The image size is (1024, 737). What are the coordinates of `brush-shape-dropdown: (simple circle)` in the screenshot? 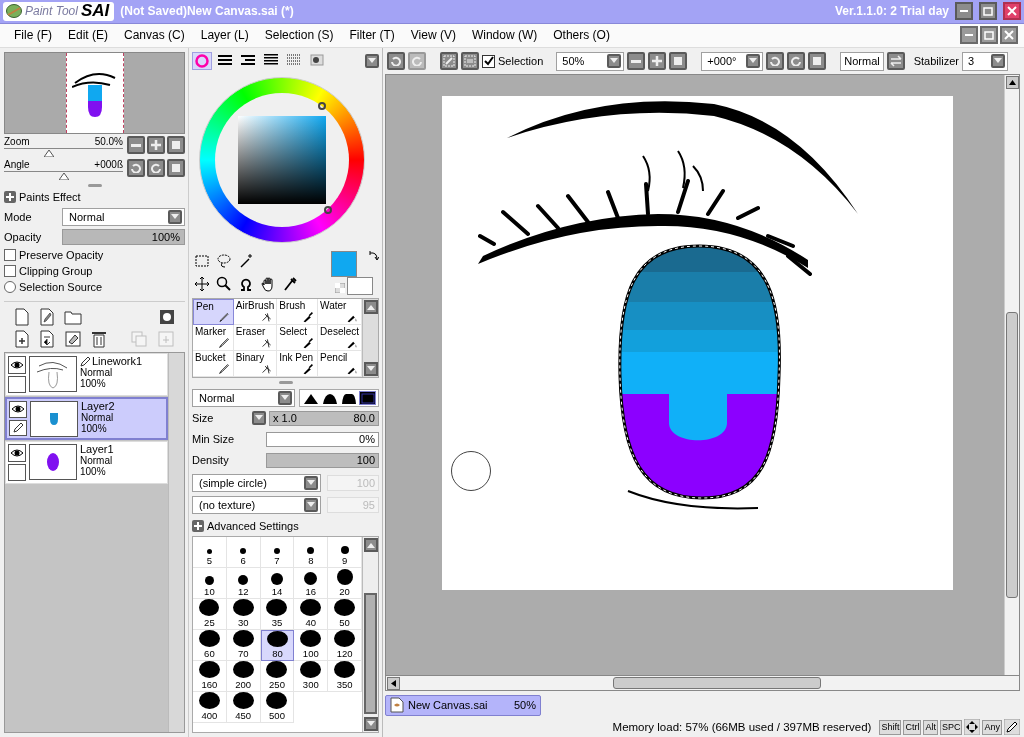 It's located at (256, 483).